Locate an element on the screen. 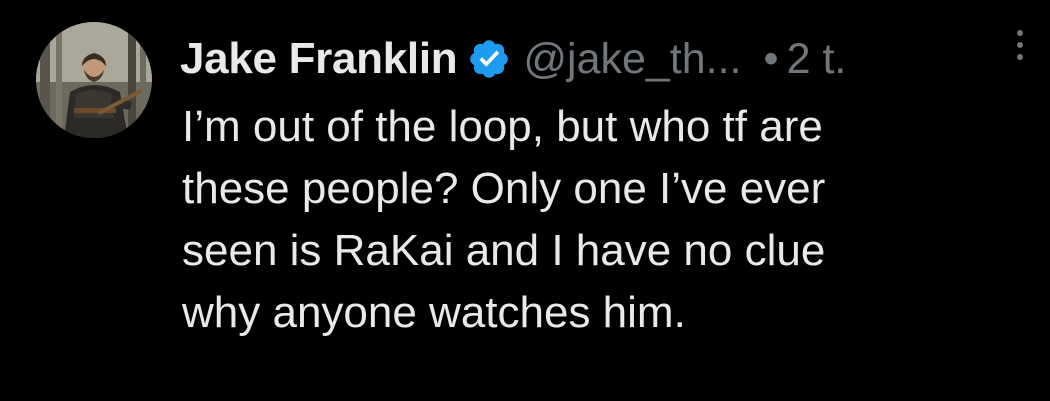 This screenshot has width=1050, height=401. verified-badge-icon is located at coordinates (489, 59).